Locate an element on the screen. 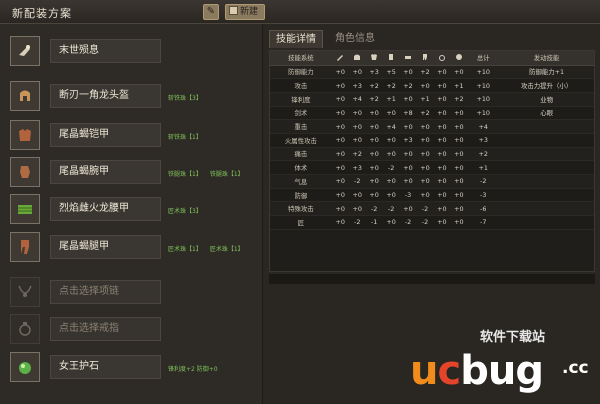 The image size is (600, 404). skill-value: -3 is located at coordinates (408, 195).